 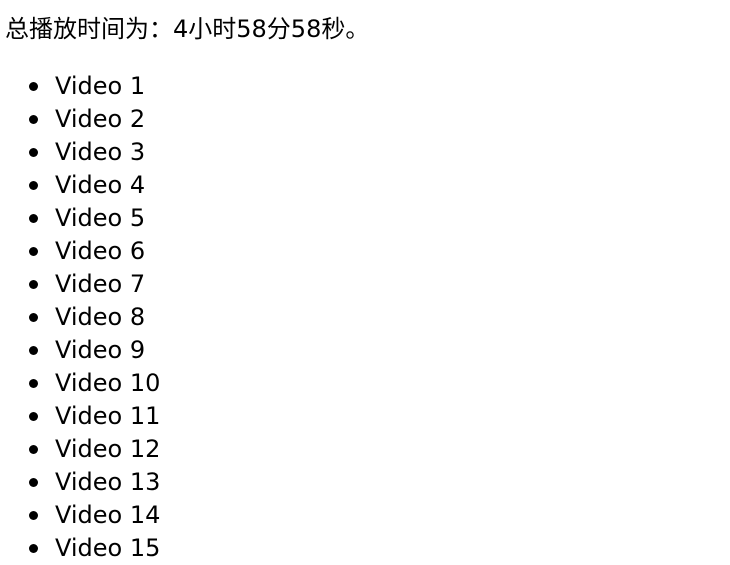 I want to click on video-list-item: Video 2, so click(x=80, y=119).